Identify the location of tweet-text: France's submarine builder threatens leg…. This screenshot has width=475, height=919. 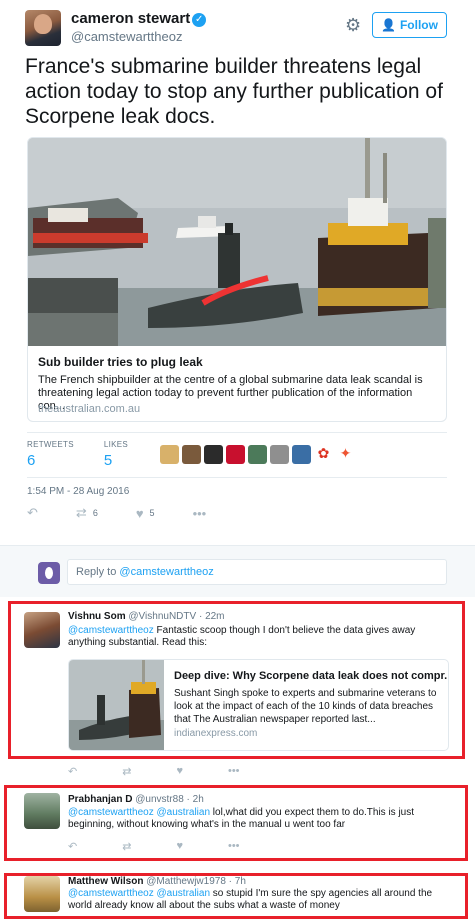
(234, 91).